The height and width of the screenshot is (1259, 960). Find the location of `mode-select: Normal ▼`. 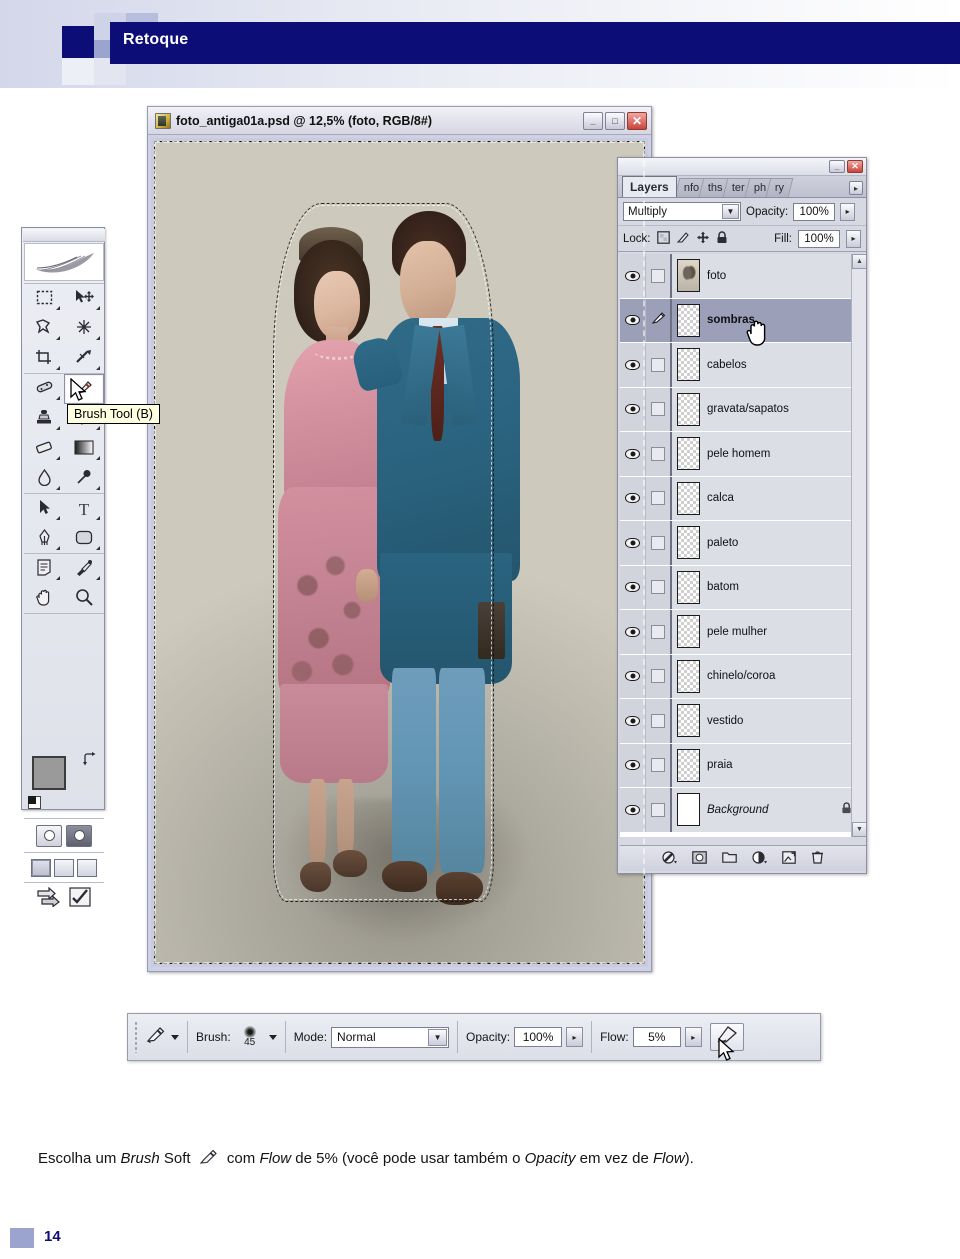

mode-select: Normal ▼ is located at coordinates (390, 1037).